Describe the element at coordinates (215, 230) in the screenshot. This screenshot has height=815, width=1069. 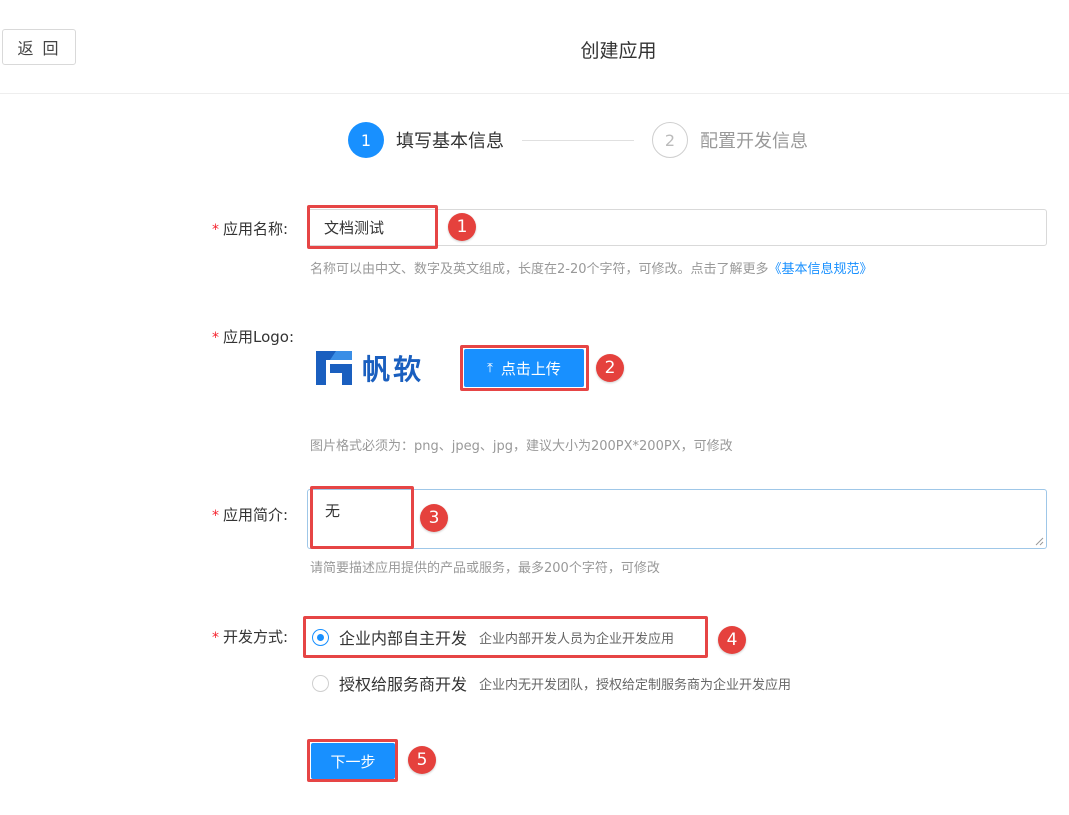
I see `required-mark: *` at that location.